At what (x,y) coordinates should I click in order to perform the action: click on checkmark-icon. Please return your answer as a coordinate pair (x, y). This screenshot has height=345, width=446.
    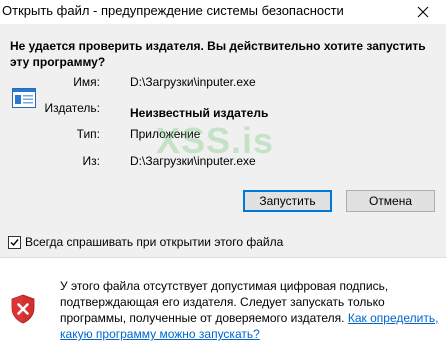
    Looking at the image, I should click on (14, 242).